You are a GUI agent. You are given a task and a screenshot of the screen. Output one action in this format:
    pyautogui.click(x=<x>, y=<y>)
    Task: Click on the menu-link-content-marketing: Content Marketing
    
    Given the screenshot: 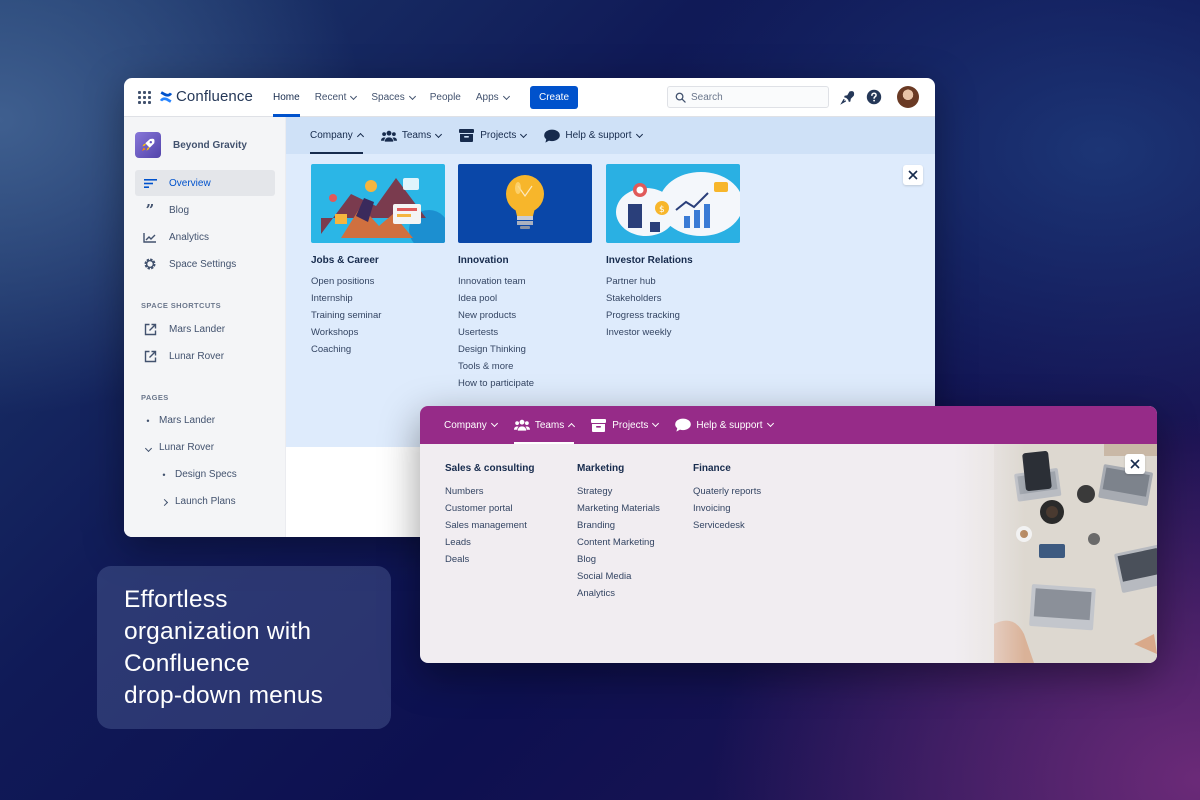 What is the action you would take?
    pyautogui.click(x=618, y=545)
    